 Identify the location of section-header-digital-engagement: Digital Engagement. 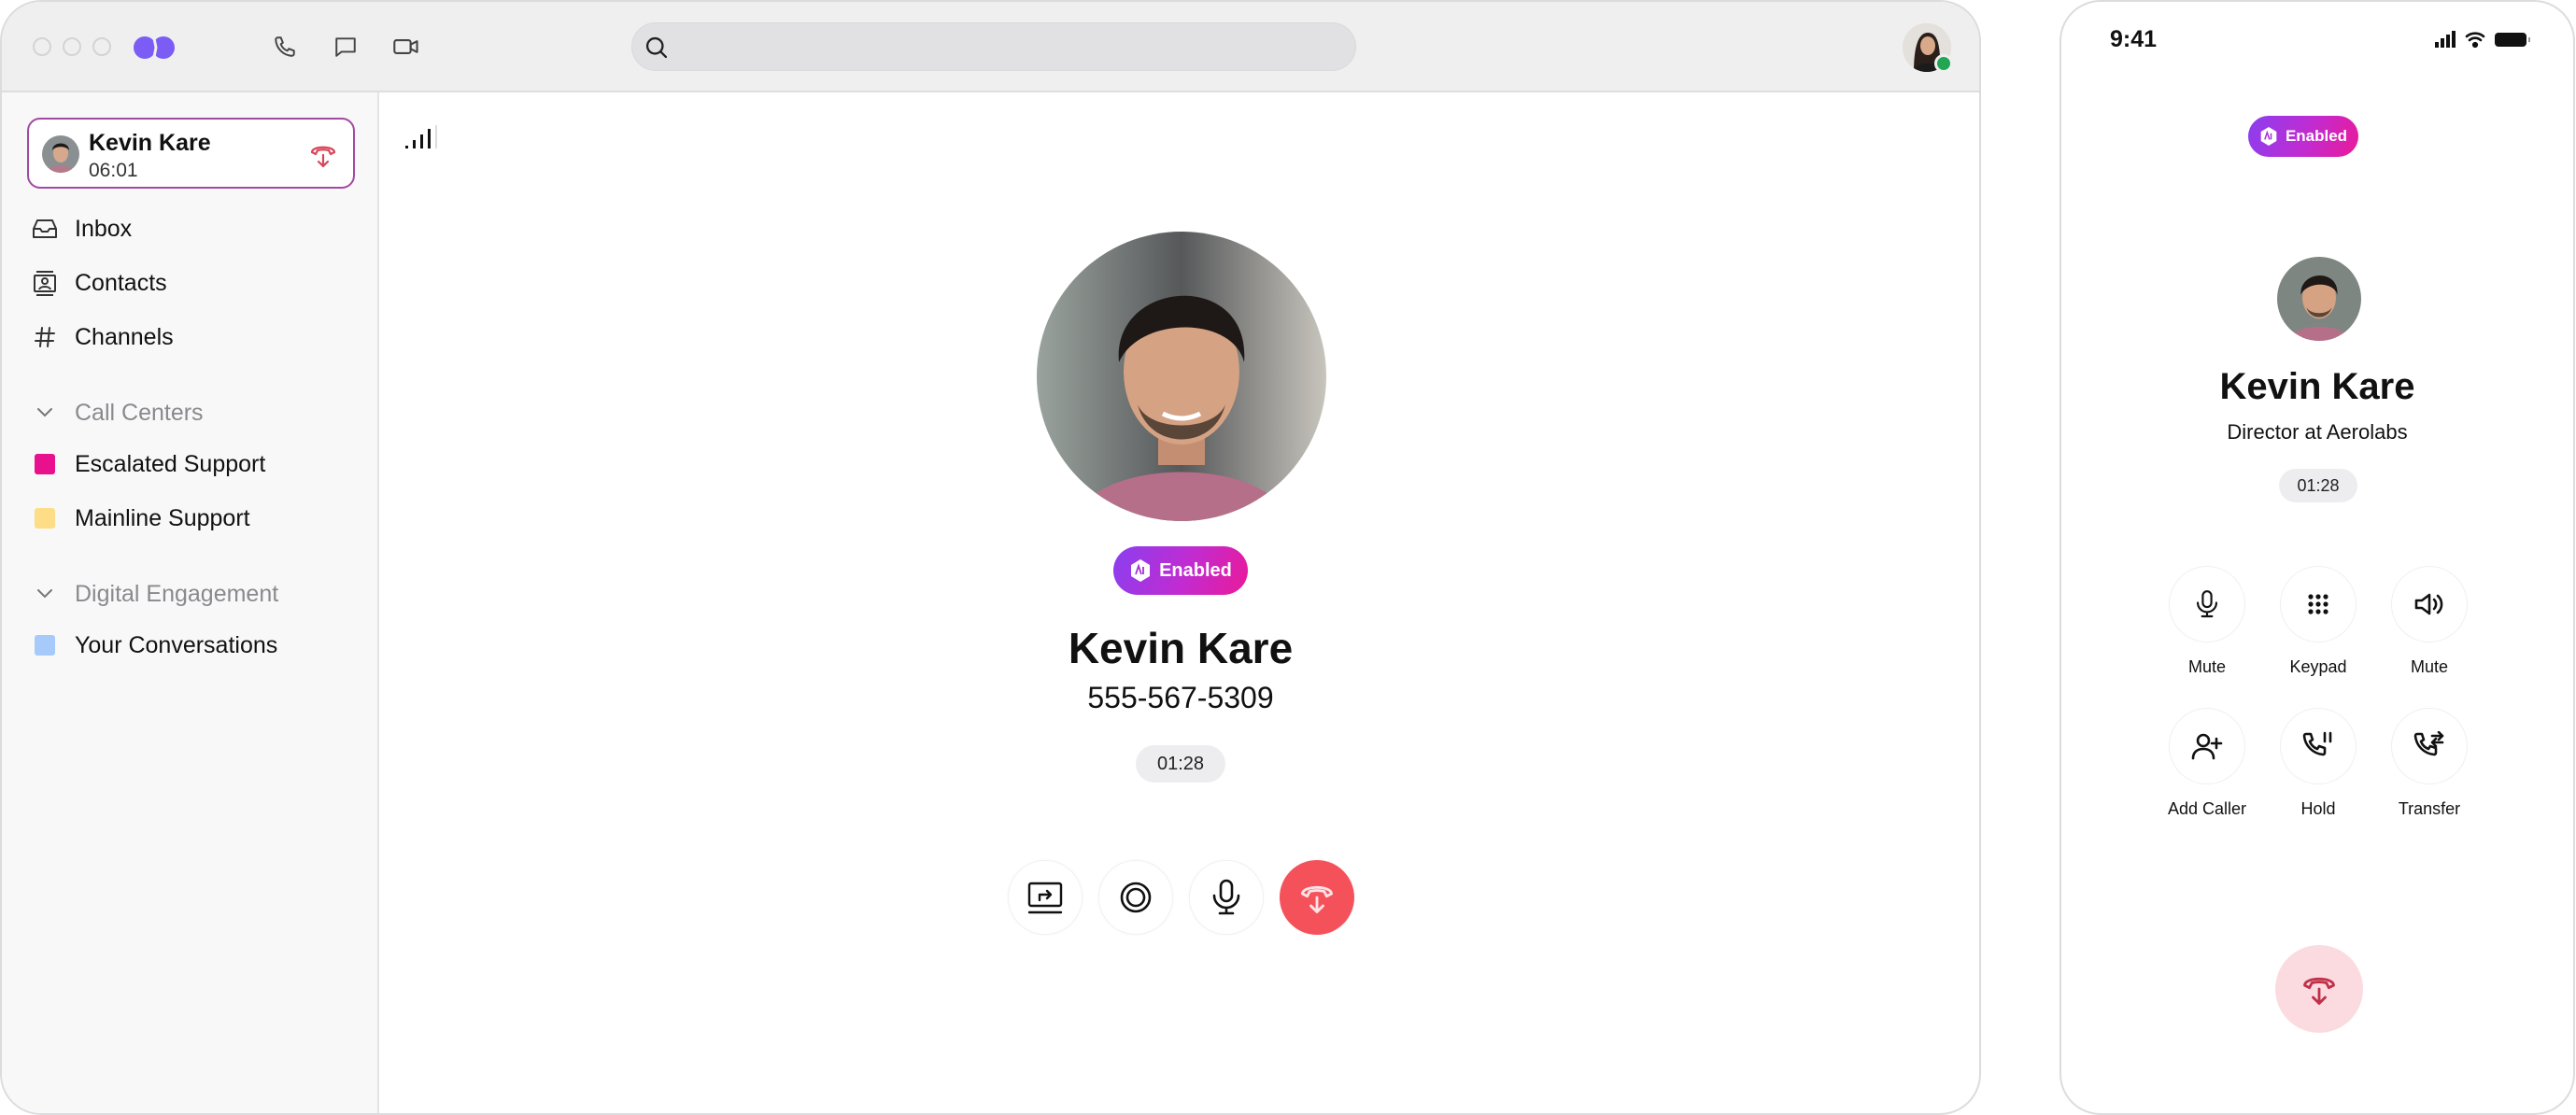
(189, 594).